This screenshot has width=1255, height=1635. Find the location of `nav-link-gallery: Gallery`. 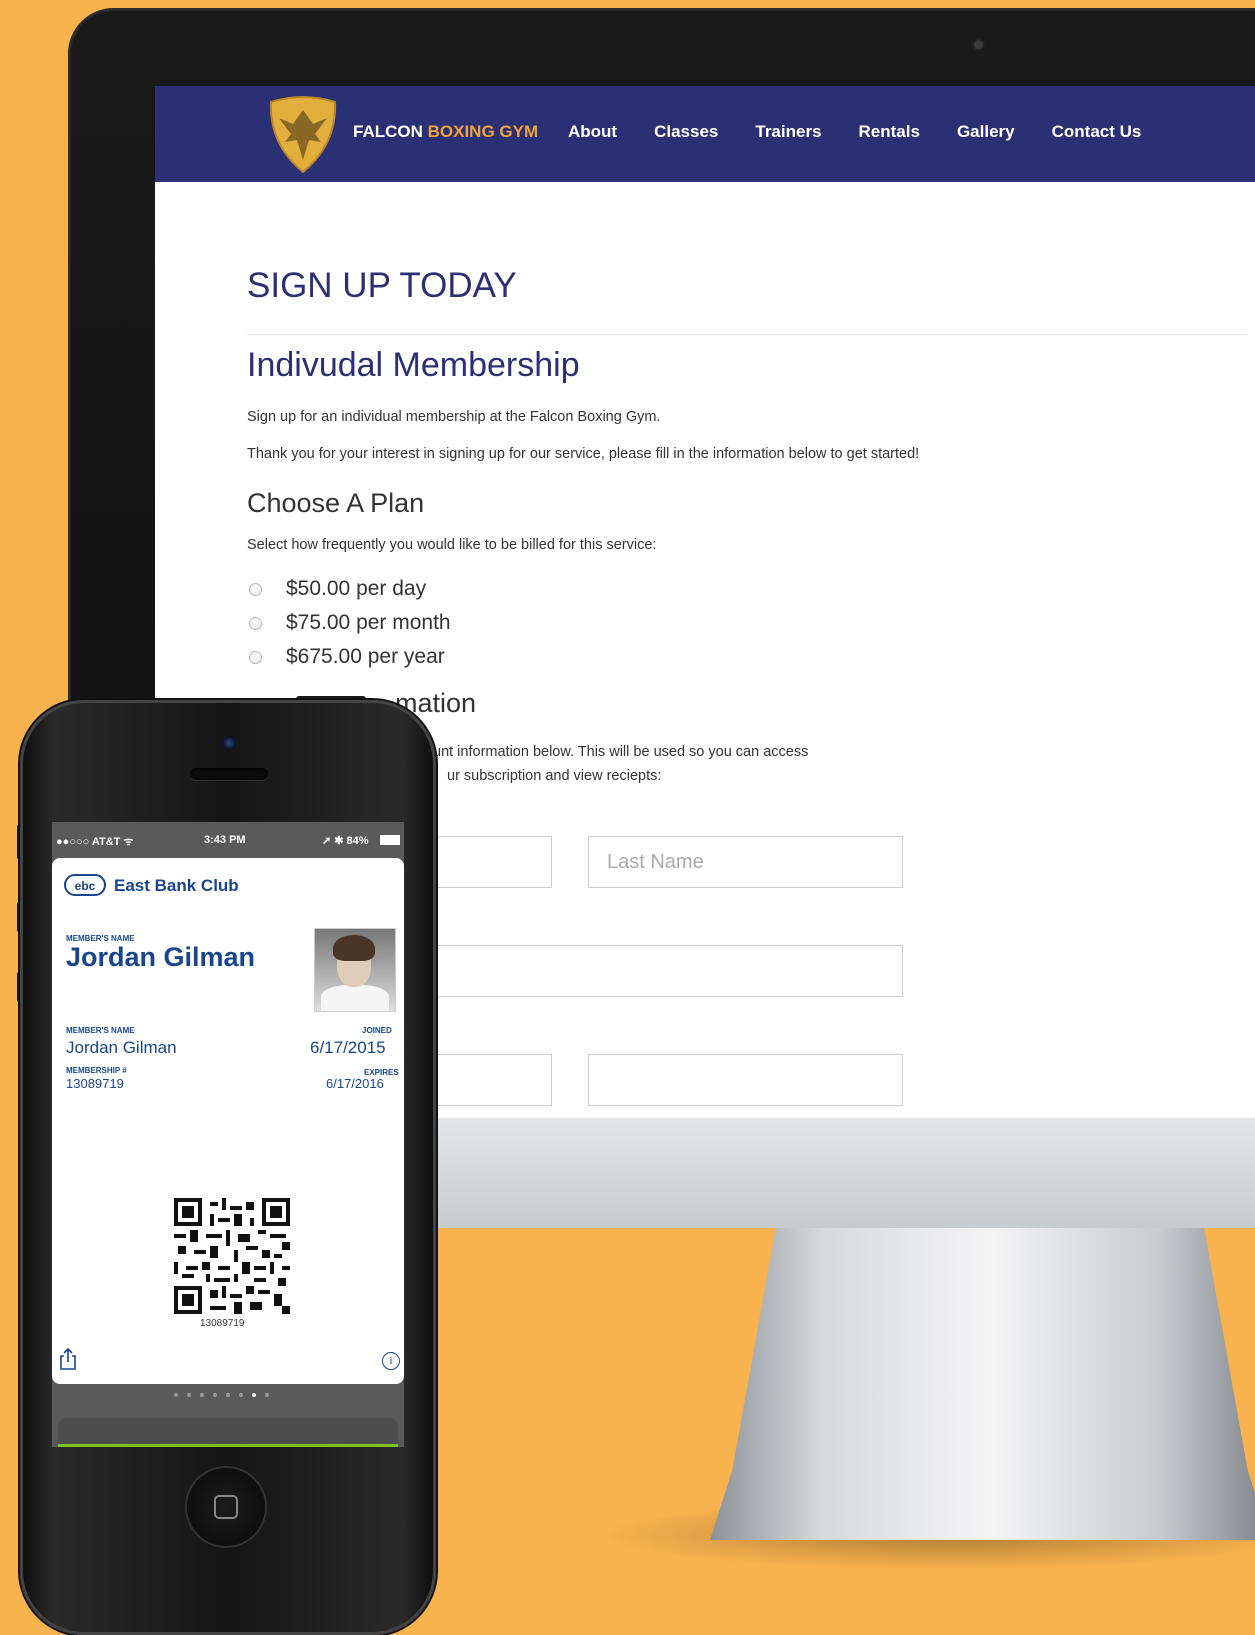

nav-link-gallery: Gallery is located at coordinates (986, 132).